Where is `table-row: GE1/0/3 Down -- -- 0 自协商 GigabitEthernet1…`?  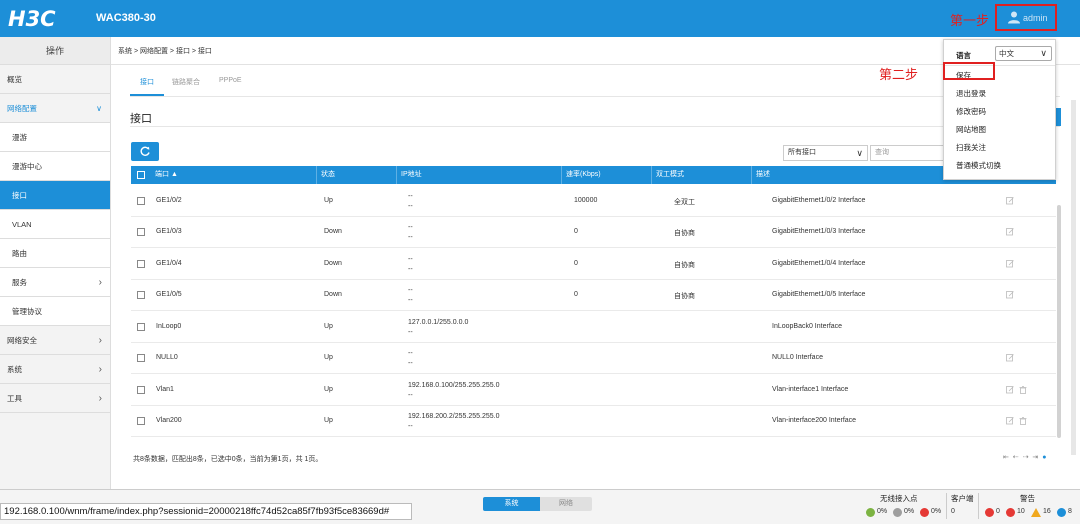 table-row: GE1/0/3 Down -- -- 0 自协商 GigabitEthernet1… is located at coordinates (593, 232).